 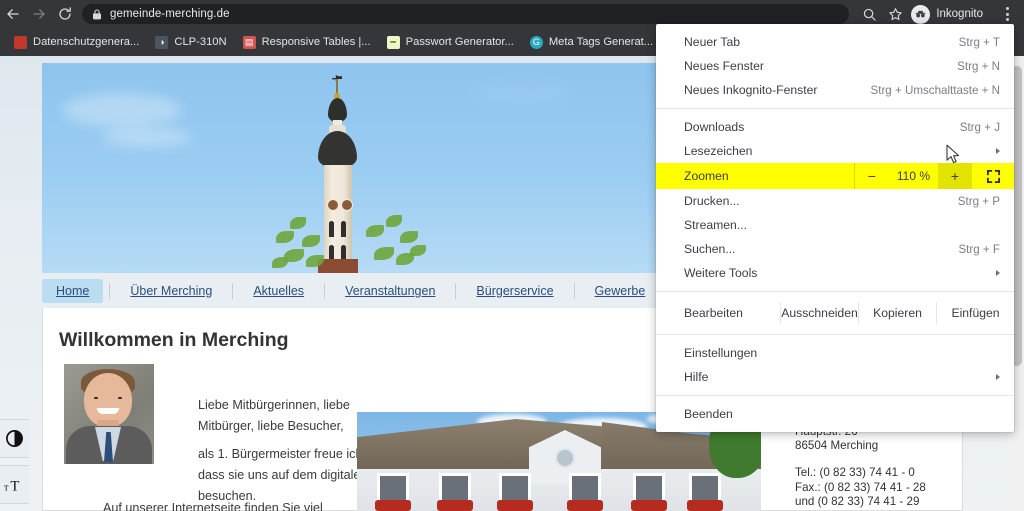 I want to click on menu-item-bookmarks: Lesezeichen, so click(x=835, y=151).